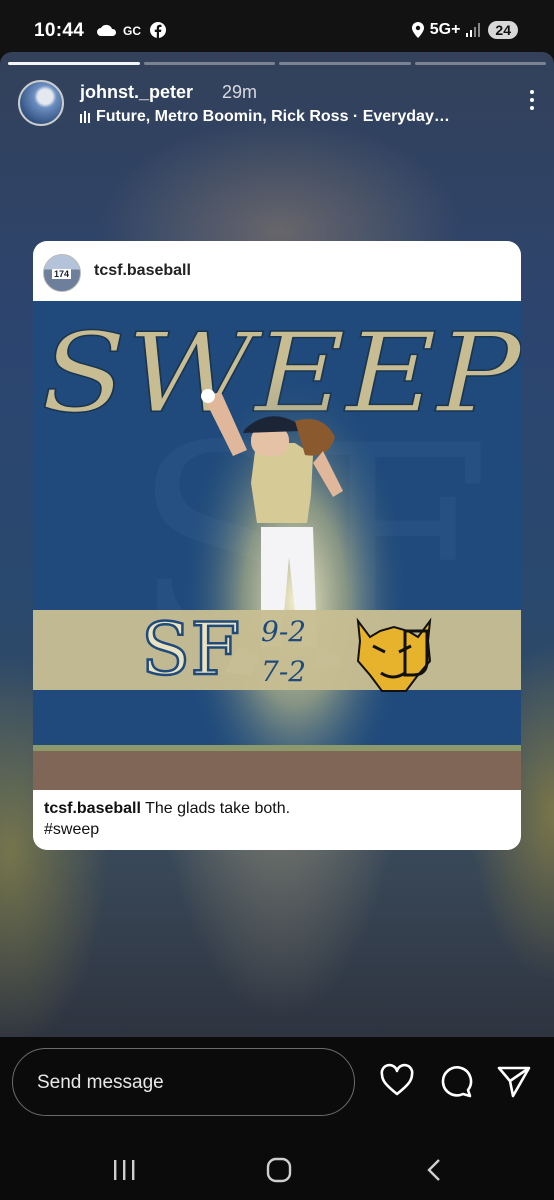  Describe the element at coordinates (532, 100) in the screenshot. I see `more-options-icon` at that location.